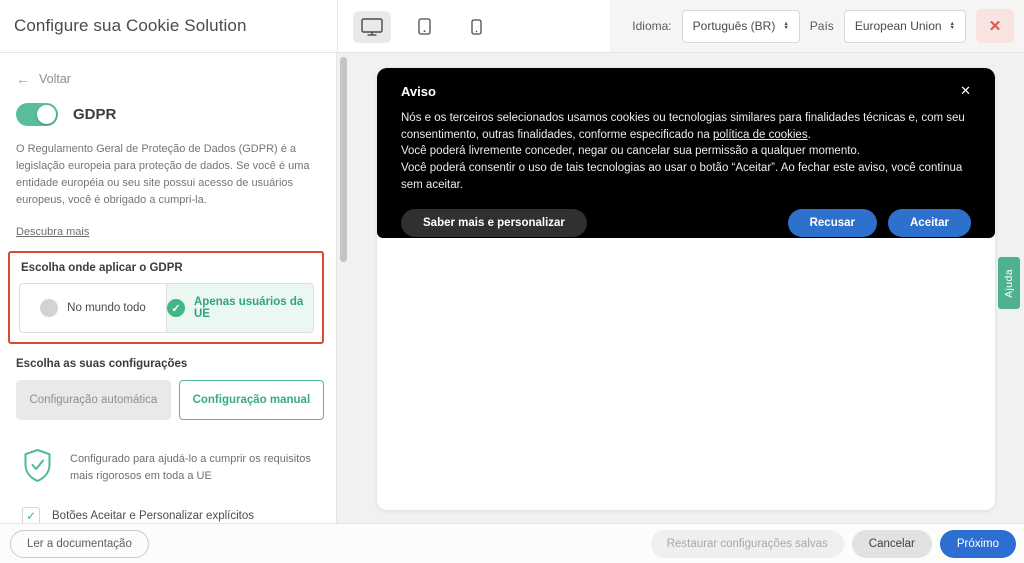 The image size is (1024, 563). What do you see at coordinates (46, 114) in the screenshot?
I see `toggle-knob` at bounding box center [46, 114].